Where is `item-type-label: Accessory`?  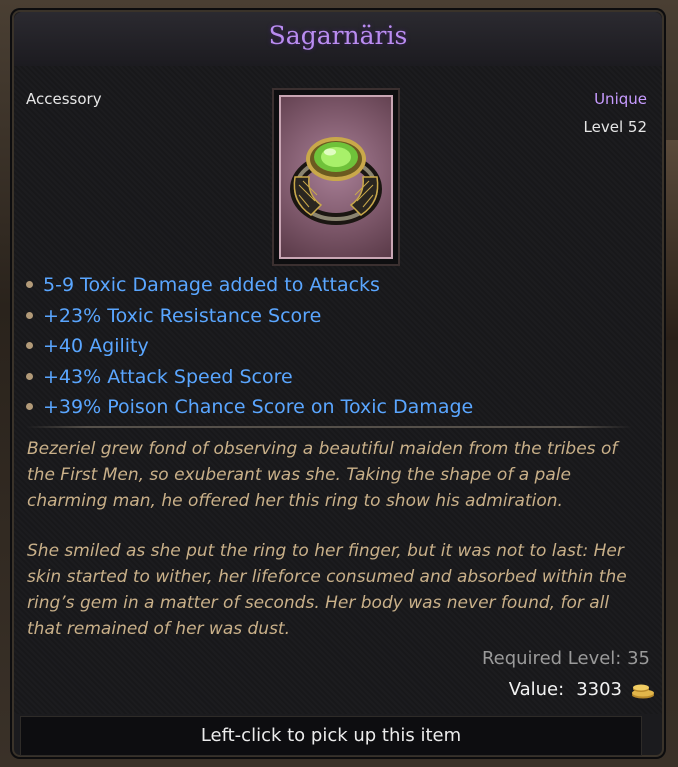 item-type-label: Accessory is located at coordinates (64, 99).